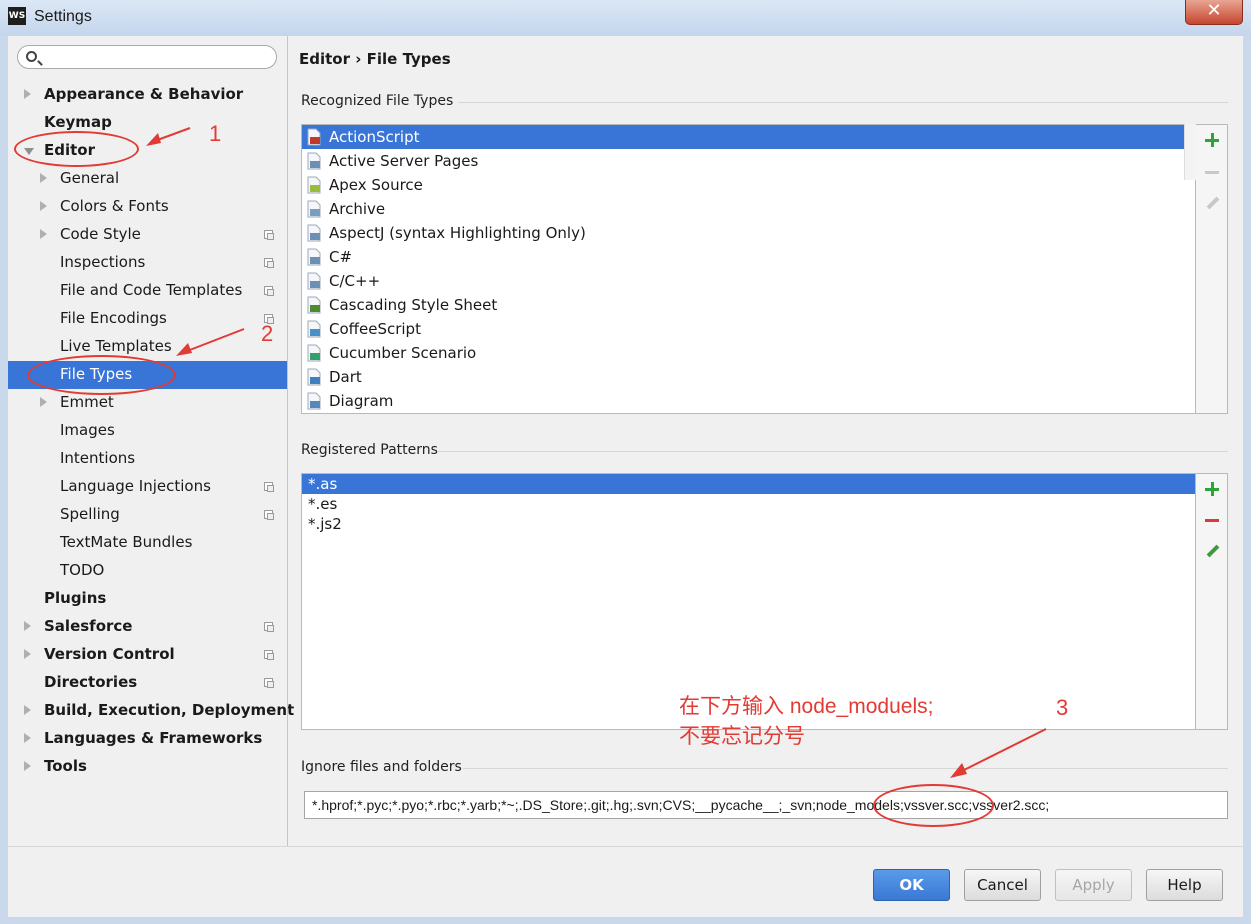  What do you see at coordinates (267, 333) in the screenshot?
I see `annotation-number-2: 2` at bounding box center [267, 333].